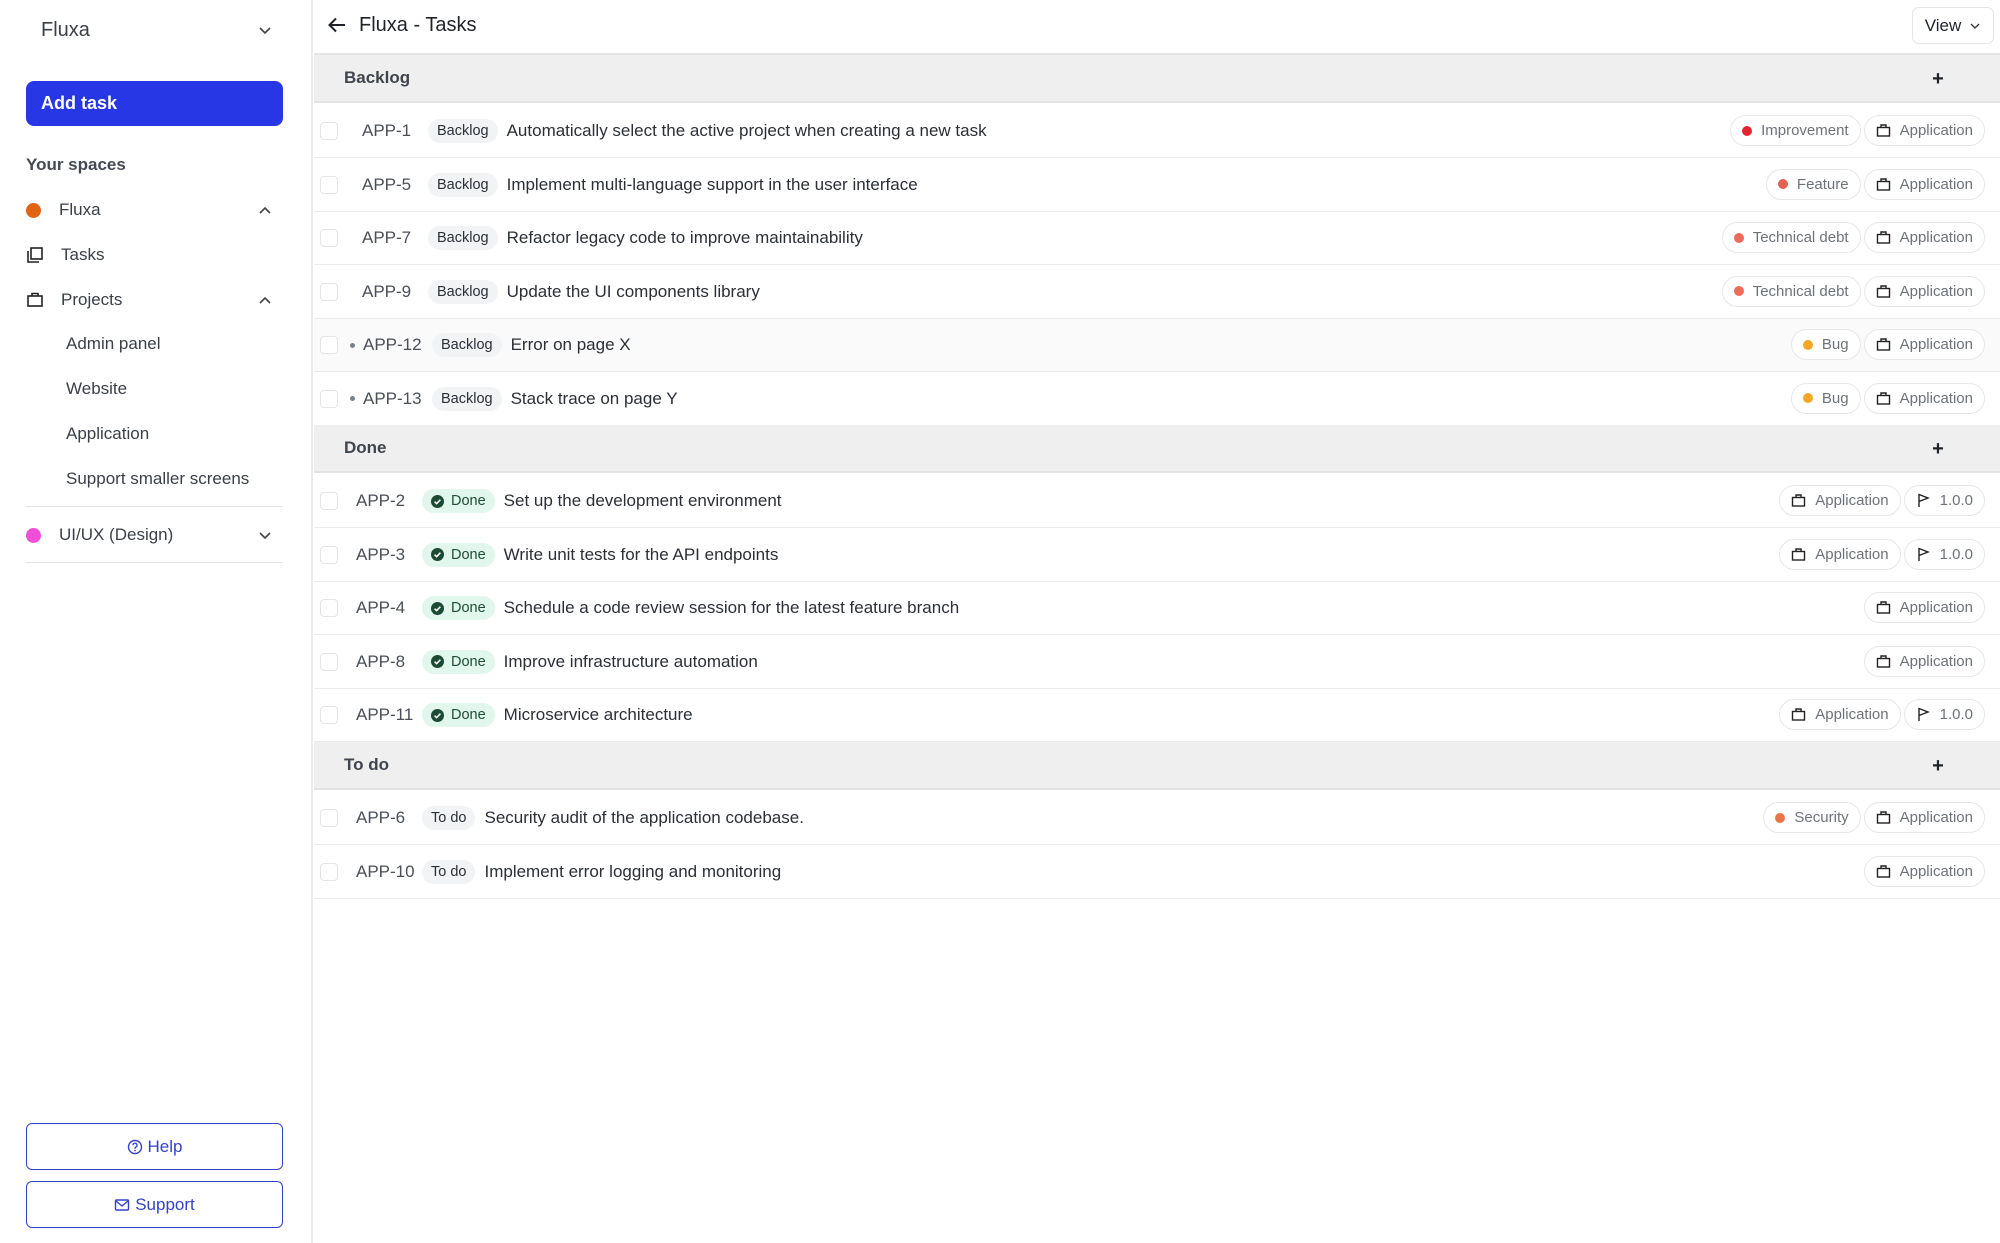 The image size is (2000, 1243). I want to click on back-arrow-icon, so click(337, 25).